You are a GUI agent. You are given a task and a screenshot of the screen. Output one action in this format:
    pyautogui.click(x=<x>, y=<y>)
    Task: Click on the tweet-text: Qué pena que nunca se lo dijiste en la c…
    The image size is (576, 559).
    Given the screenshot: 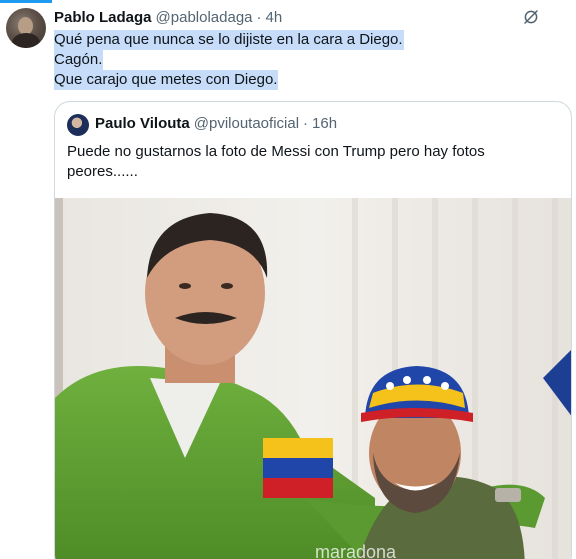 What is the action you would take?
    pyautogui.click(x=229, y=60)
    